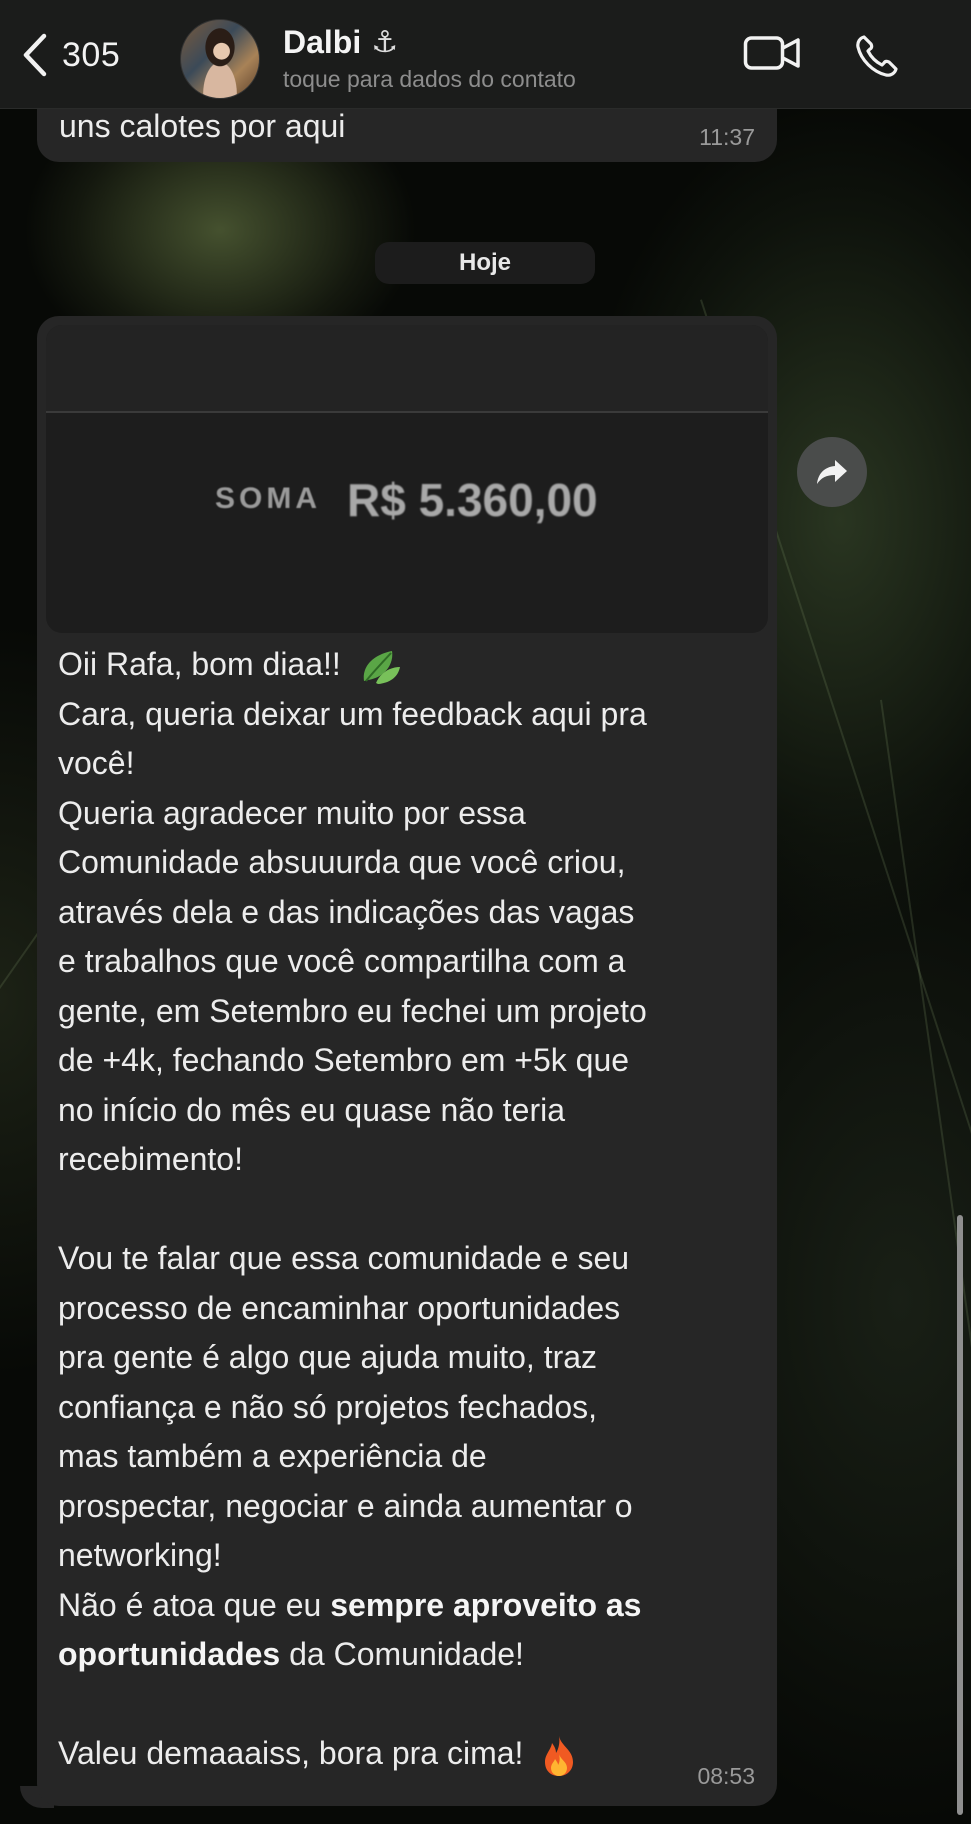 This screenshot has height=1824, width=971. I want to click on video-call-button, so click(772, 55).